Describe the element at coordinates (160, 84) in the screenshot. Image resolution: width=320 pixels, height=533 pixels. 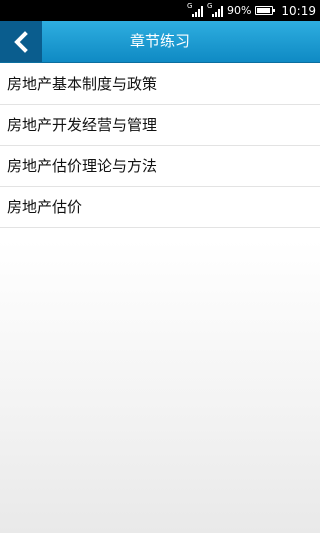
I see `list-item-chapter-1: 房地产基本制度与政策` at that location.